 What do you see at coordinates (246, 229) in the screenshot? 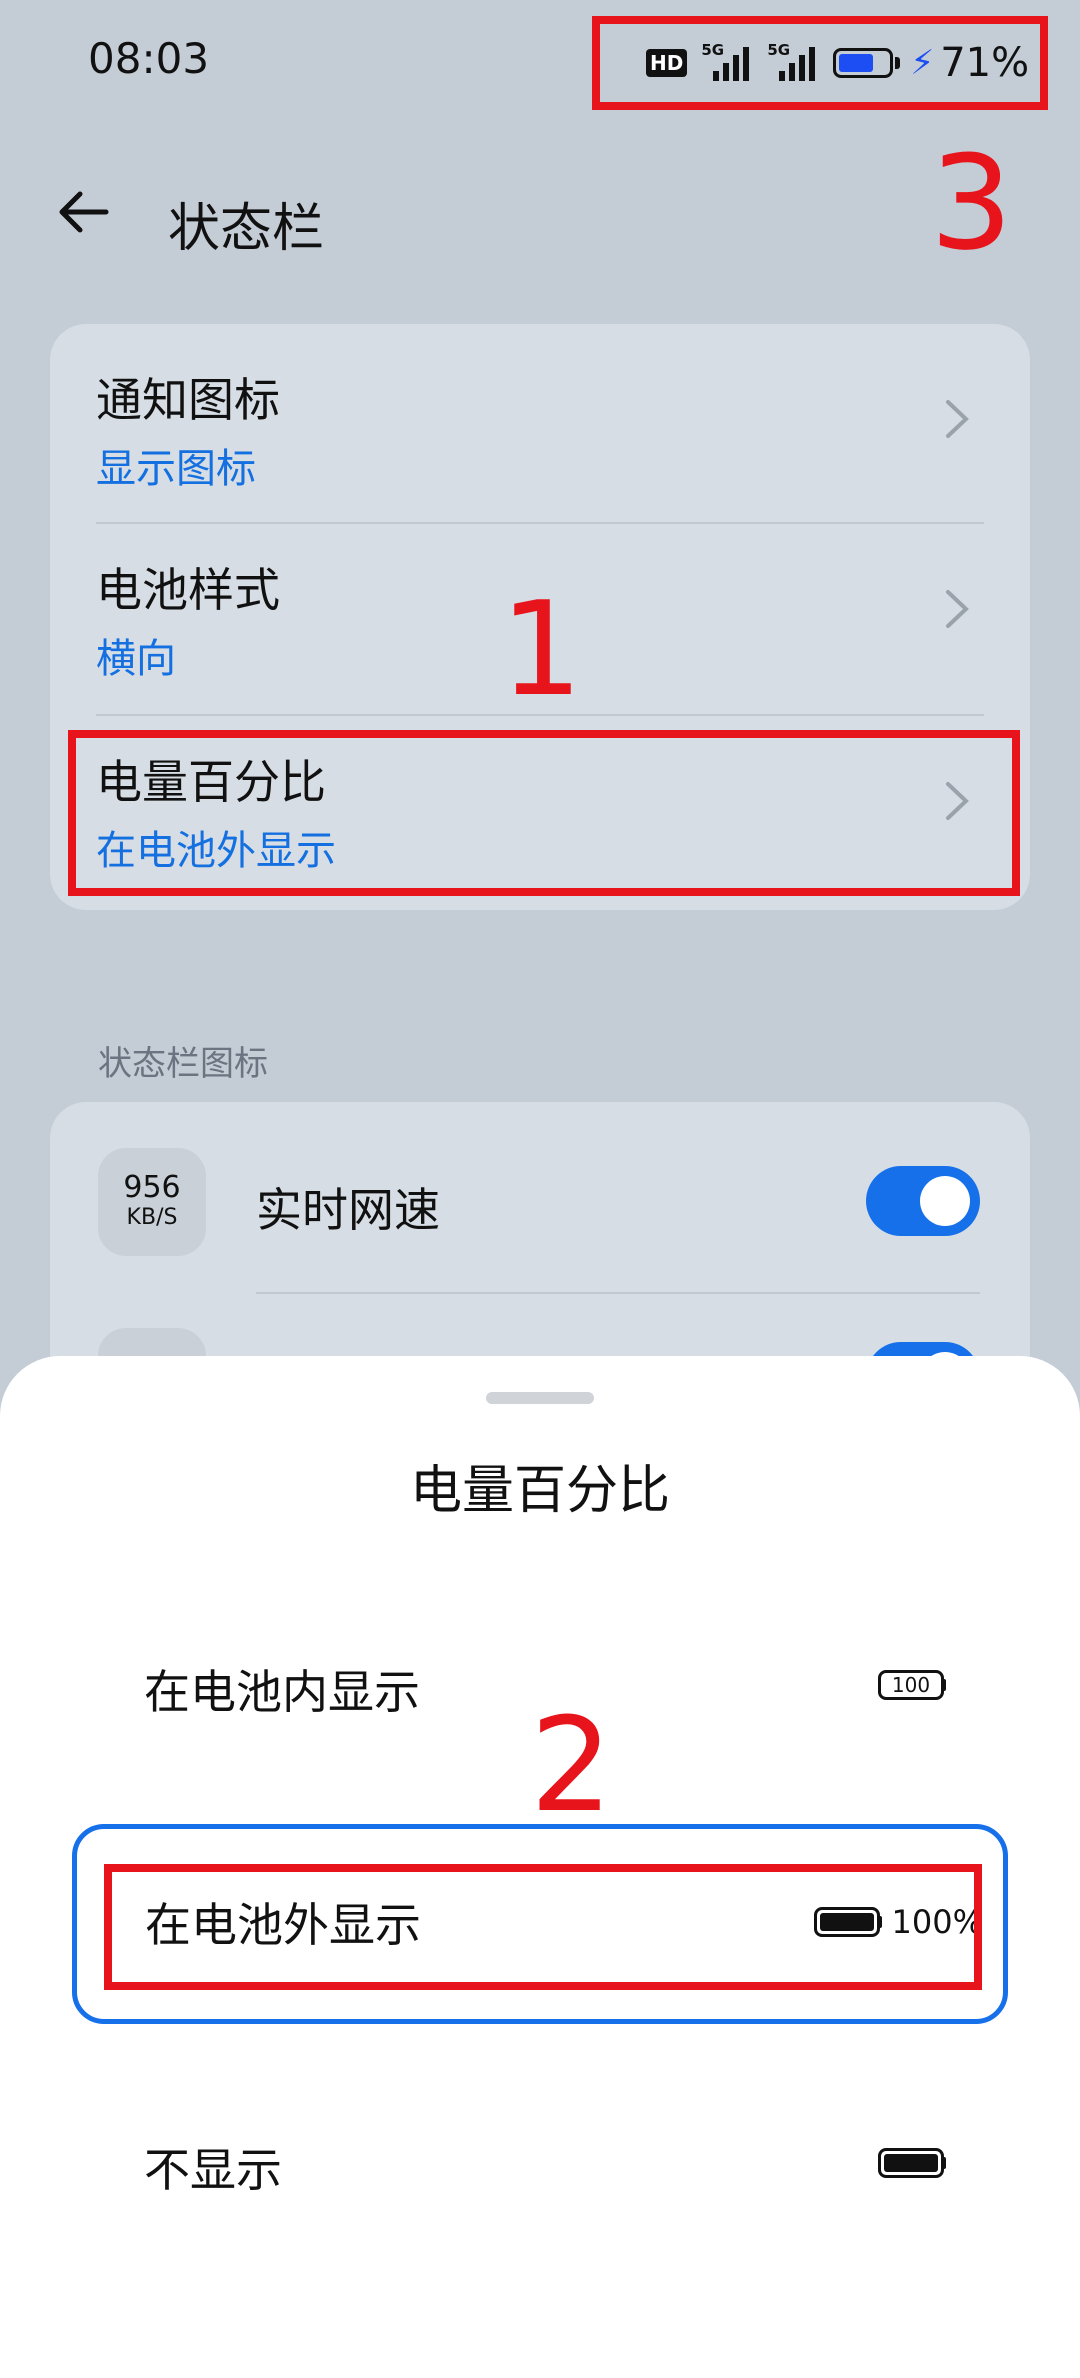
I see `page-title: 状态栏` at bounding box center [246, 229].